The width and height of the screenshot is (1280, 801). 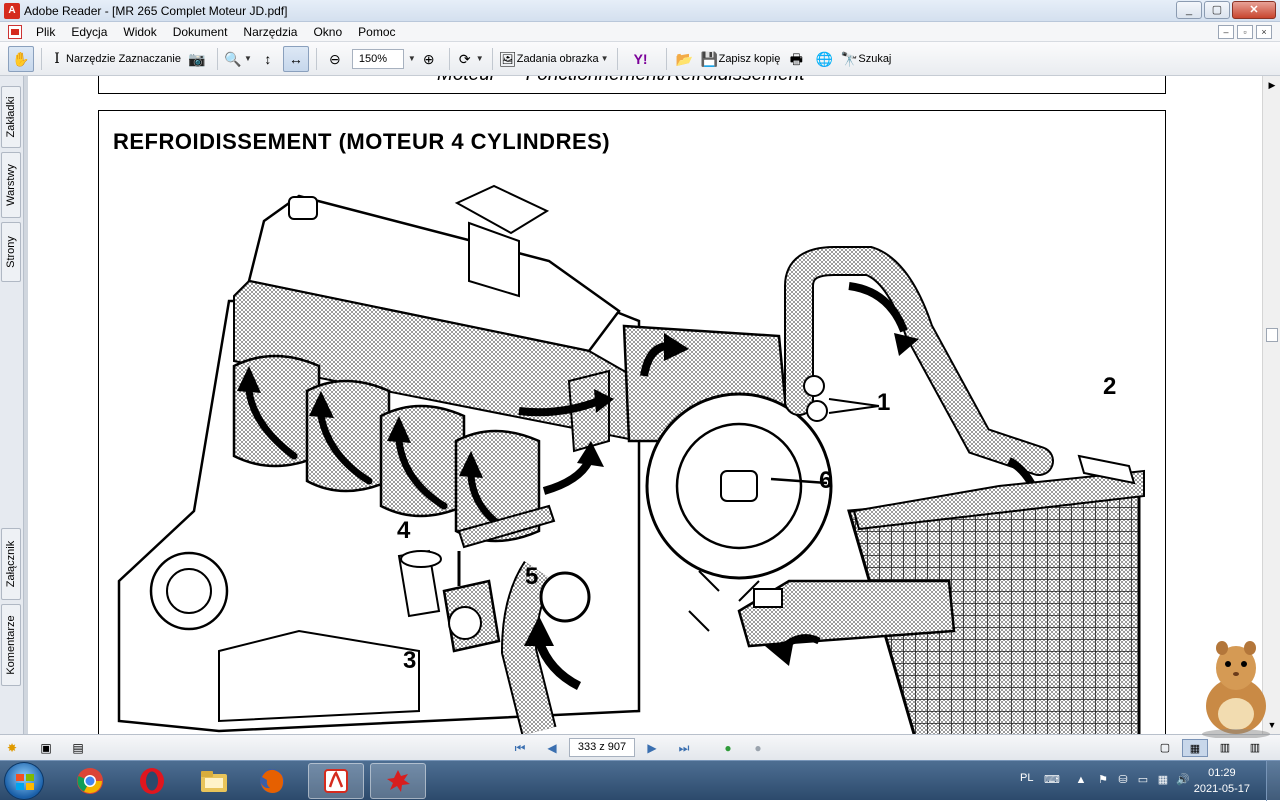 I want to click on tab-bookmarks: Zakładki, so click(x=11, y=117).